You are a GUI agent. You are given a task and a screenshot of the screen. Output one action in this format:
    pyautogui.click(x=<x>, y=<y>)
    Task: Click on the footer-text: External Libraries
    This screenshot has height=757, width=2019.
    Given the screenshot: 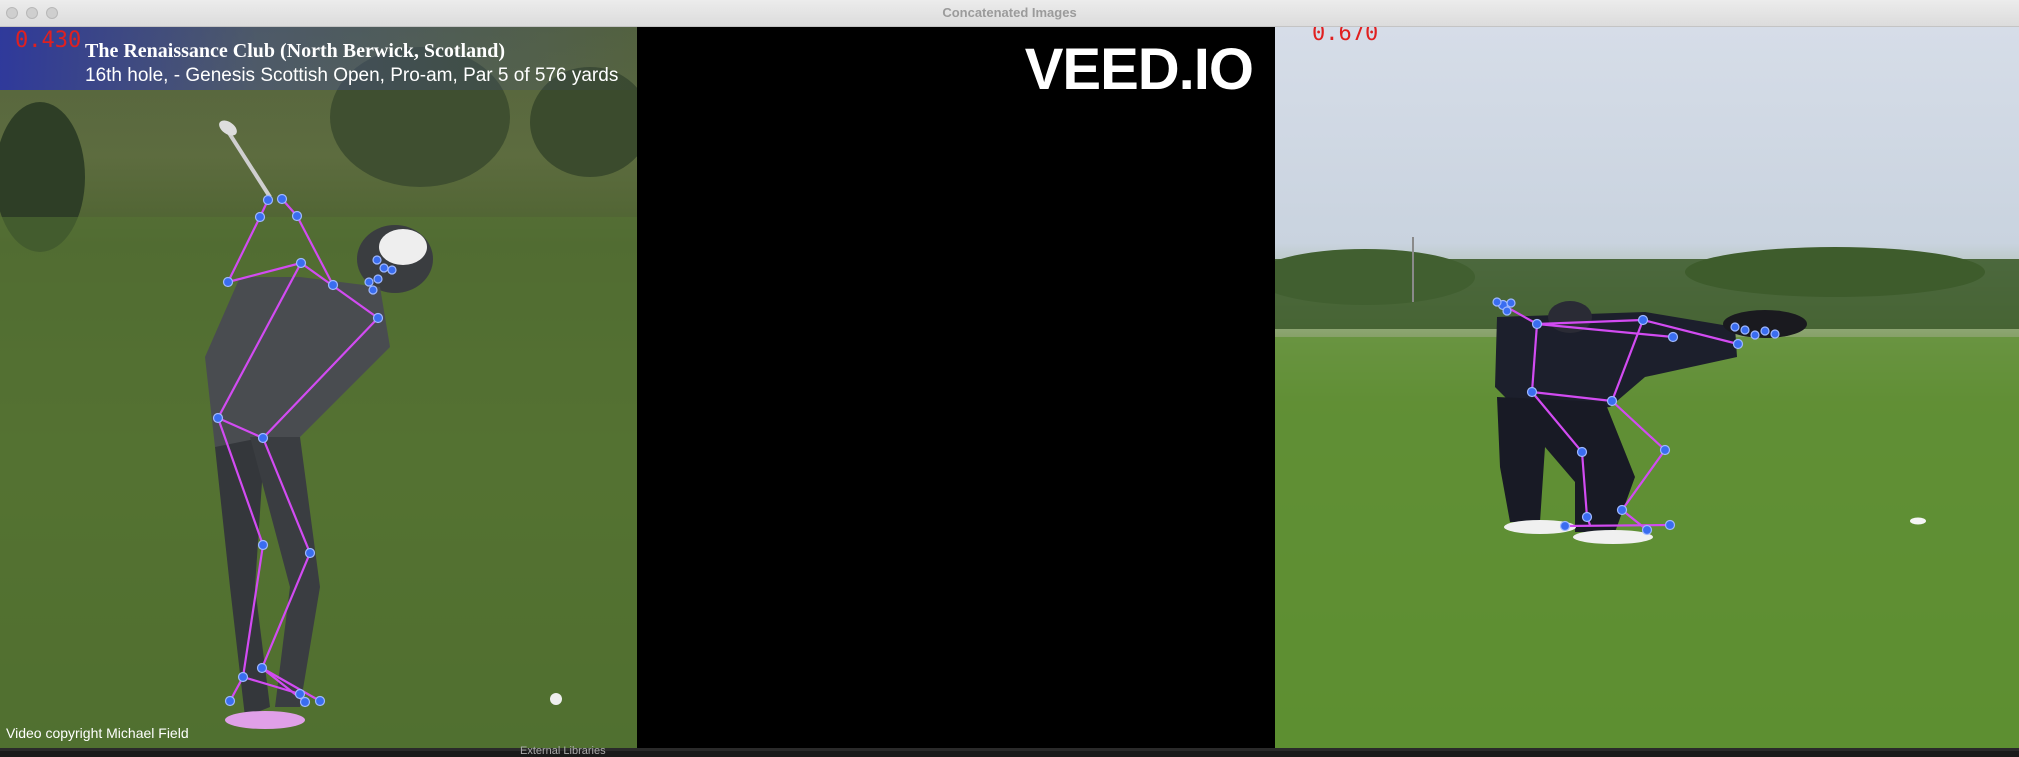 What is the action you would take?
    pyautogui.click(x=563, y=751)
    